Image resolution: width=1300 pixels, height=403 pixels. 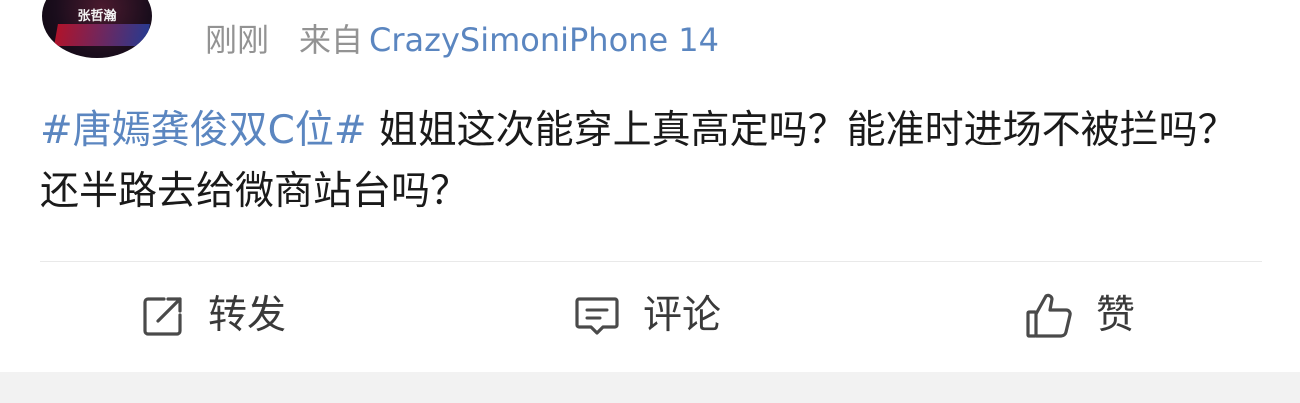 What do you see at coordinates (1049, 316) in the screenshot?
I see `thumbs-up-icon` at bounding box center [1049, 316].